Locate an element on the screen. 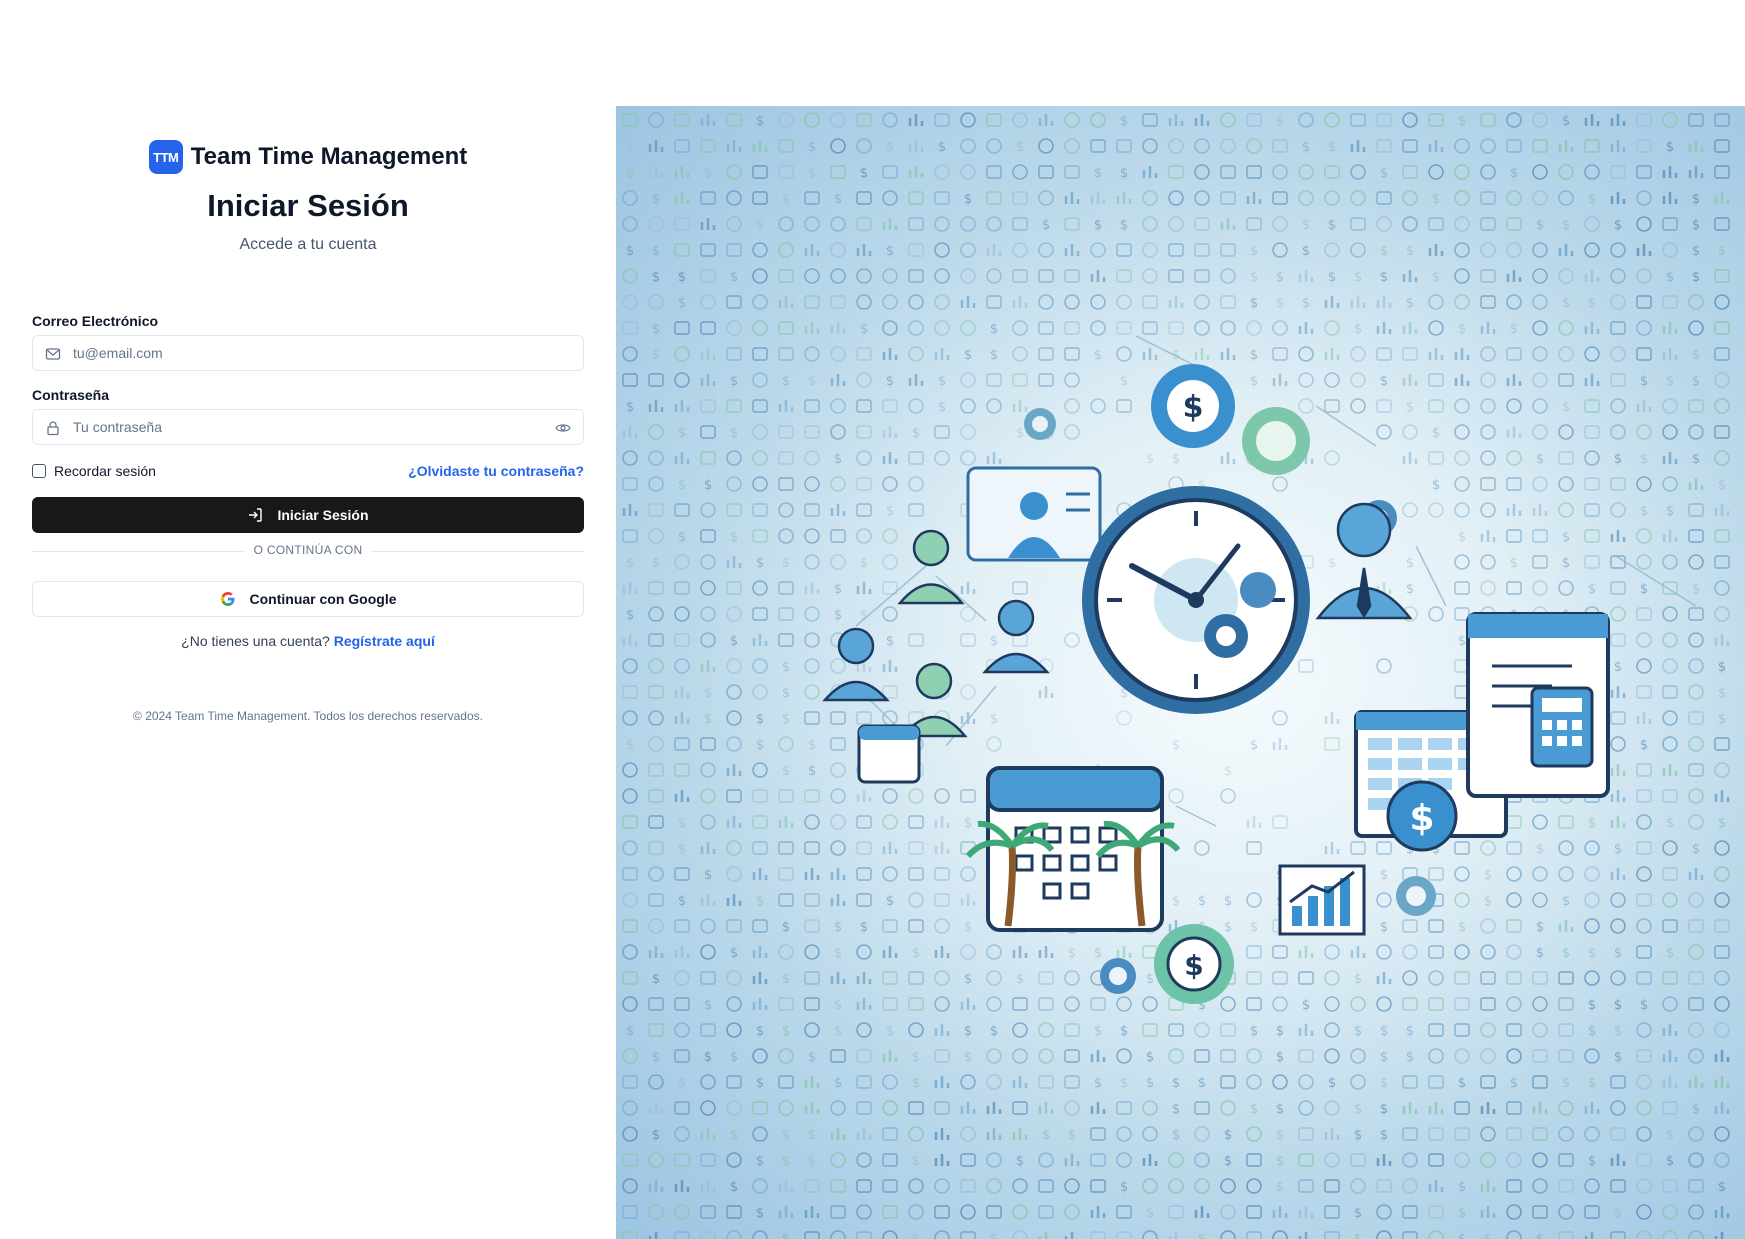 The height and width of the screenshot is (1239, 1745). google-login-button: Continuar con Google is located at coordinates (308, 599).